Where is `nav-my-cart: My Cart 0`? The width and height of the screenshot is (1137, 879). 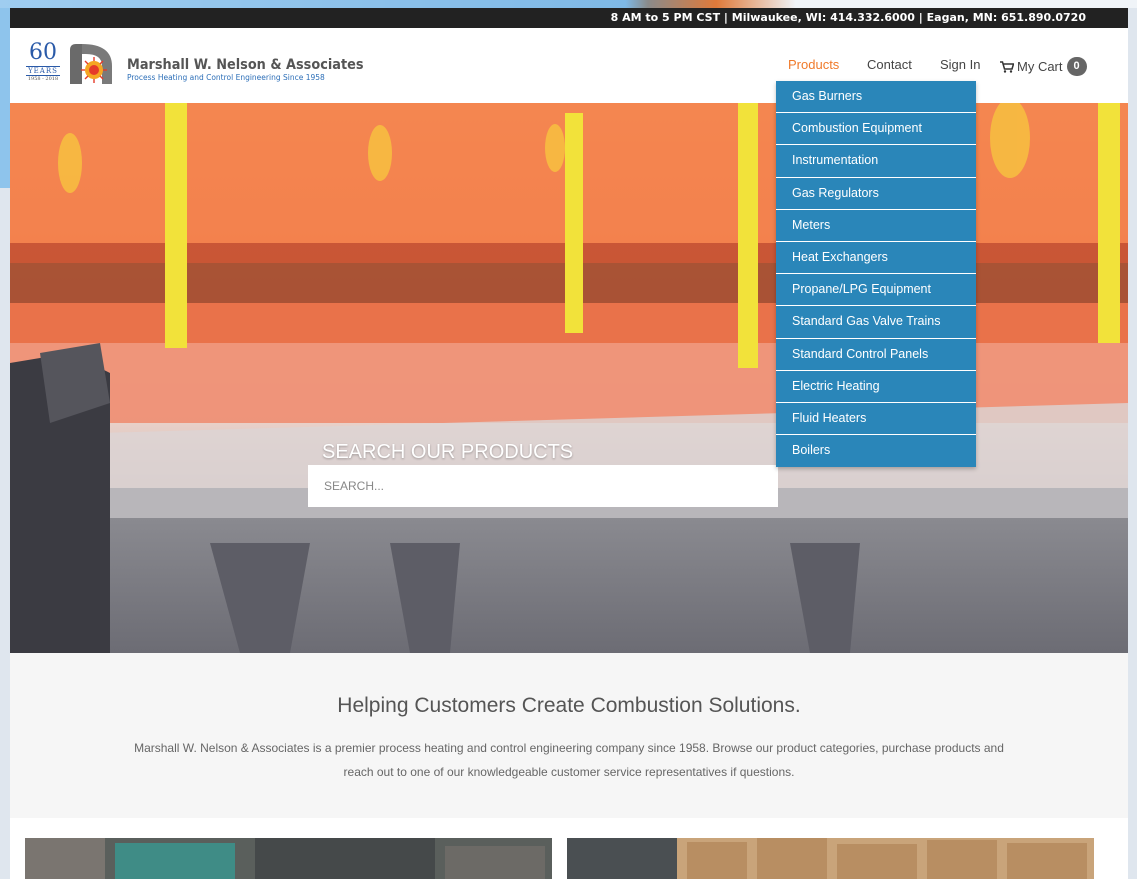 nav-my-cart: My Cart 0 is located at coordinates (1043, 66).